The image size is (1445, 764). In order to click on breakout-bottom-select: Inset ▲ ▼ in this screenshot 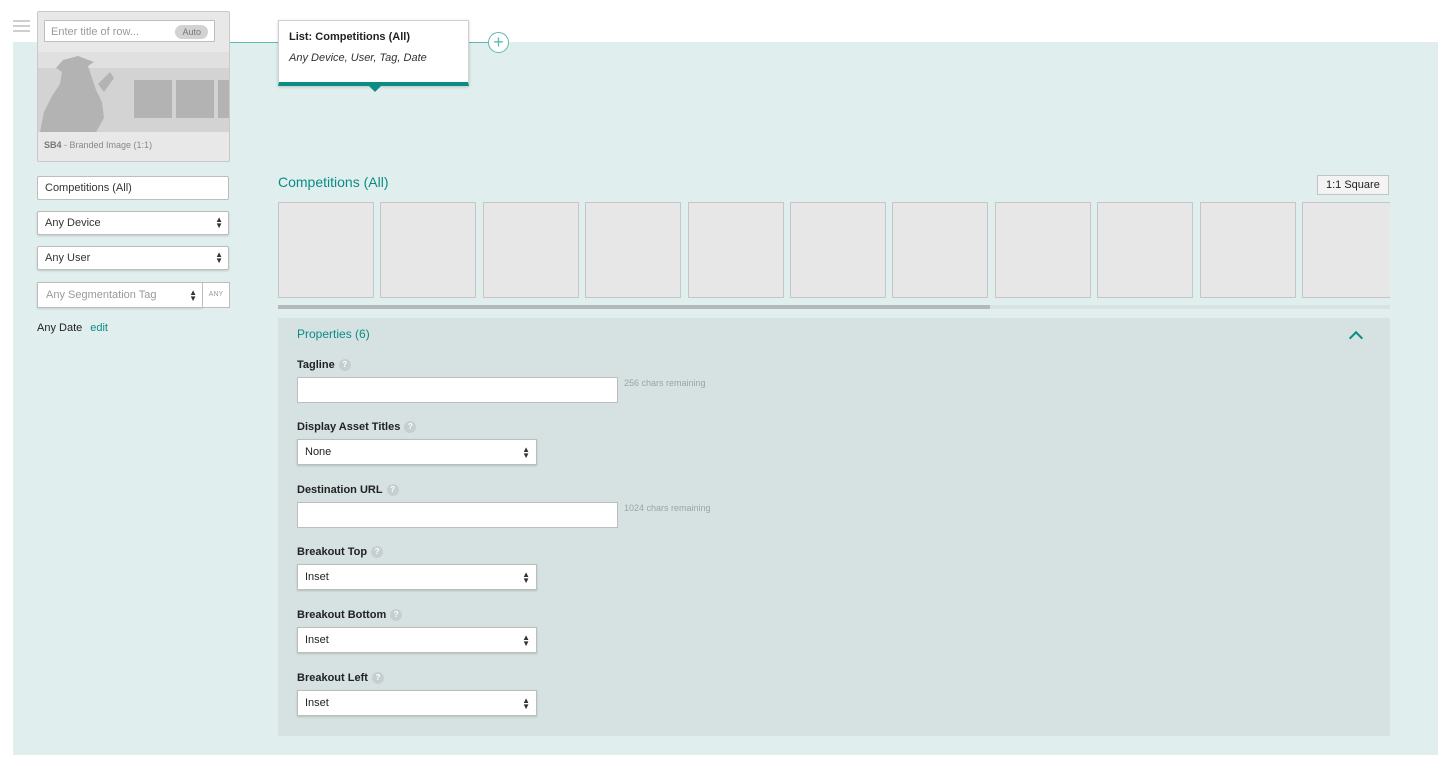, I will do `click(417, 640)`.